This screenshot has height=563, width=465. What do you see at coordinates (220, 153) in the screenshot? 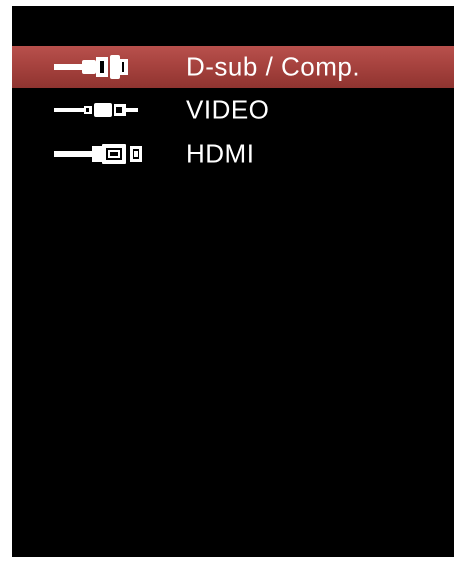
I see `menu-item-label: HDMI` at bounding box center [220, 153].